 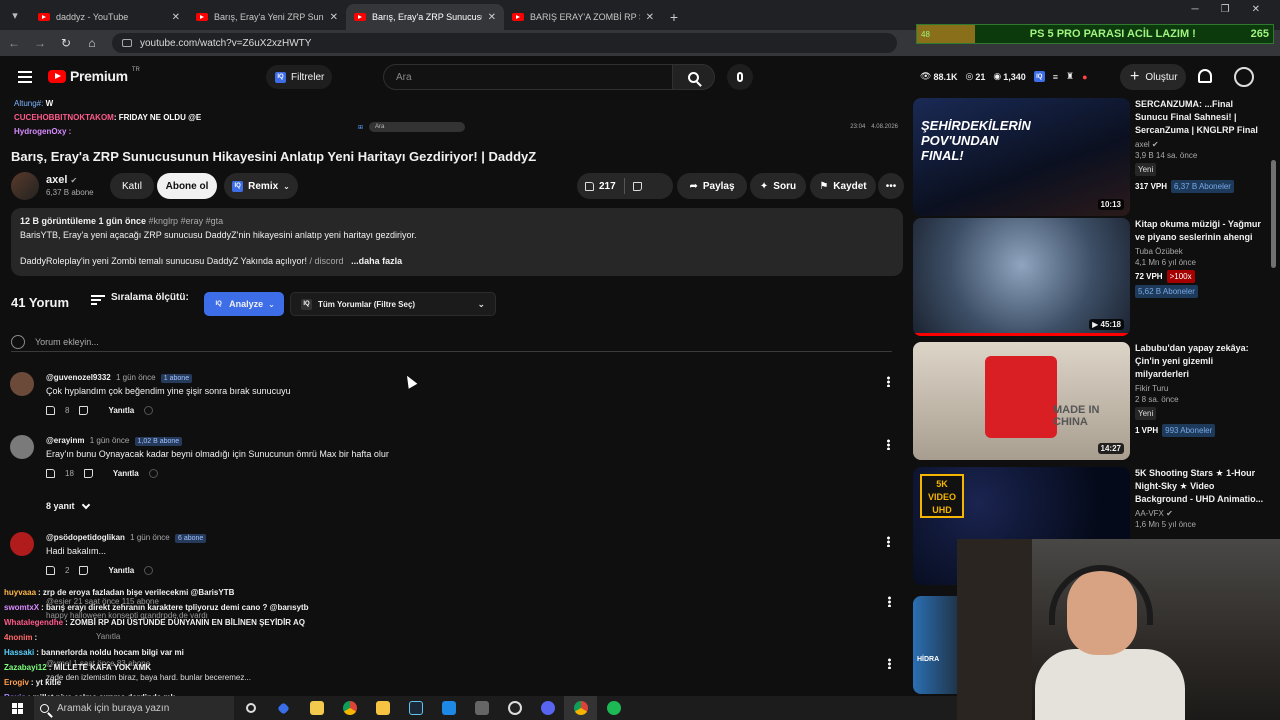 What do you see at coordinates (637, 186) in the screenshot?
I see `dislike-button` at bounding box center [637, 186].